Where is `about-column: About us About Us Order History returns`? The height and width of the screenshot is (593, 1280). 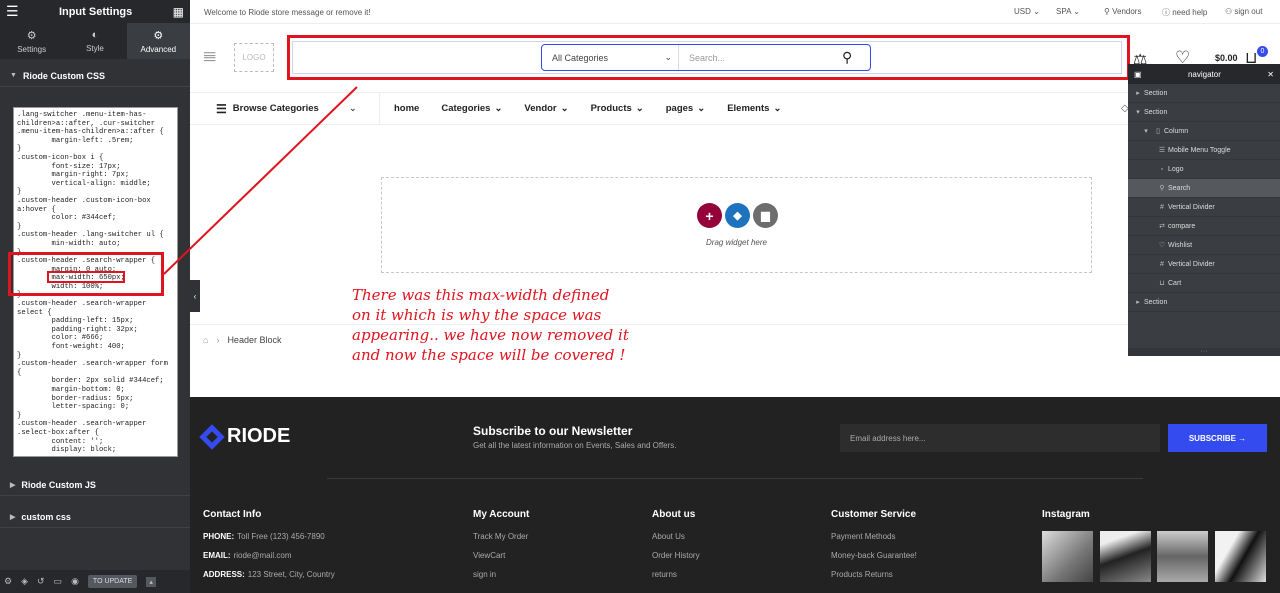
about-column: About us About Us Order History returns is located at coordinates (676, 549).